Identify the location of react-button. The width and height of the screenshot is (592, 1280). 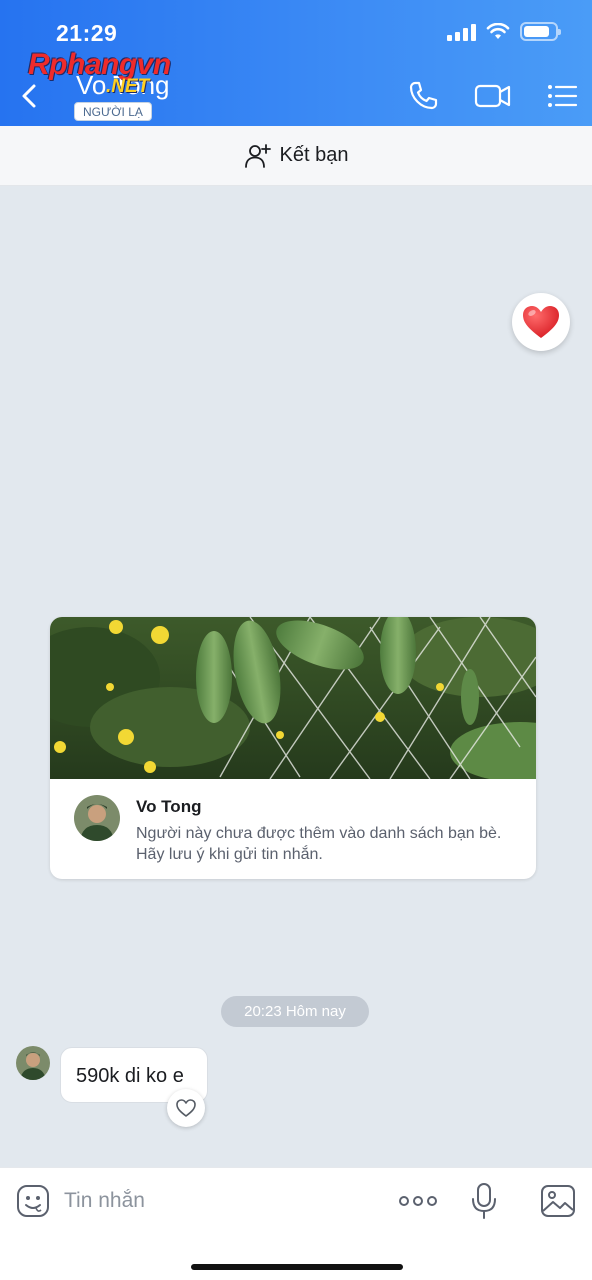
(186, 1108).